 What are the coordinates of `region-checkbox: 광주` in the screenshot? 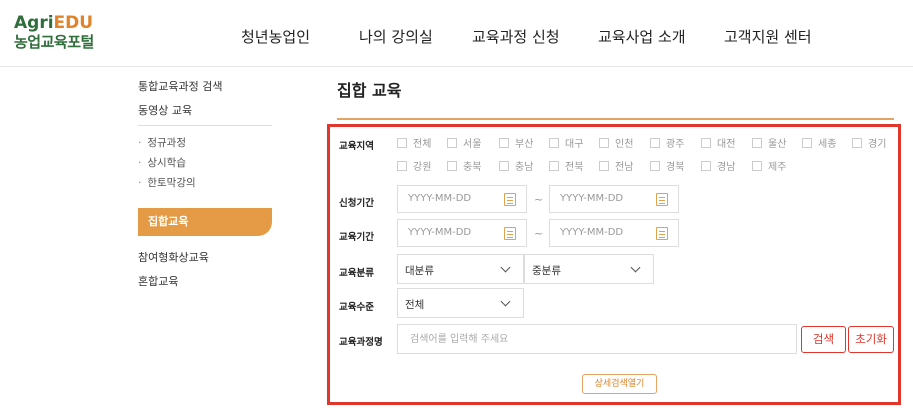 It's located at (667, 145).